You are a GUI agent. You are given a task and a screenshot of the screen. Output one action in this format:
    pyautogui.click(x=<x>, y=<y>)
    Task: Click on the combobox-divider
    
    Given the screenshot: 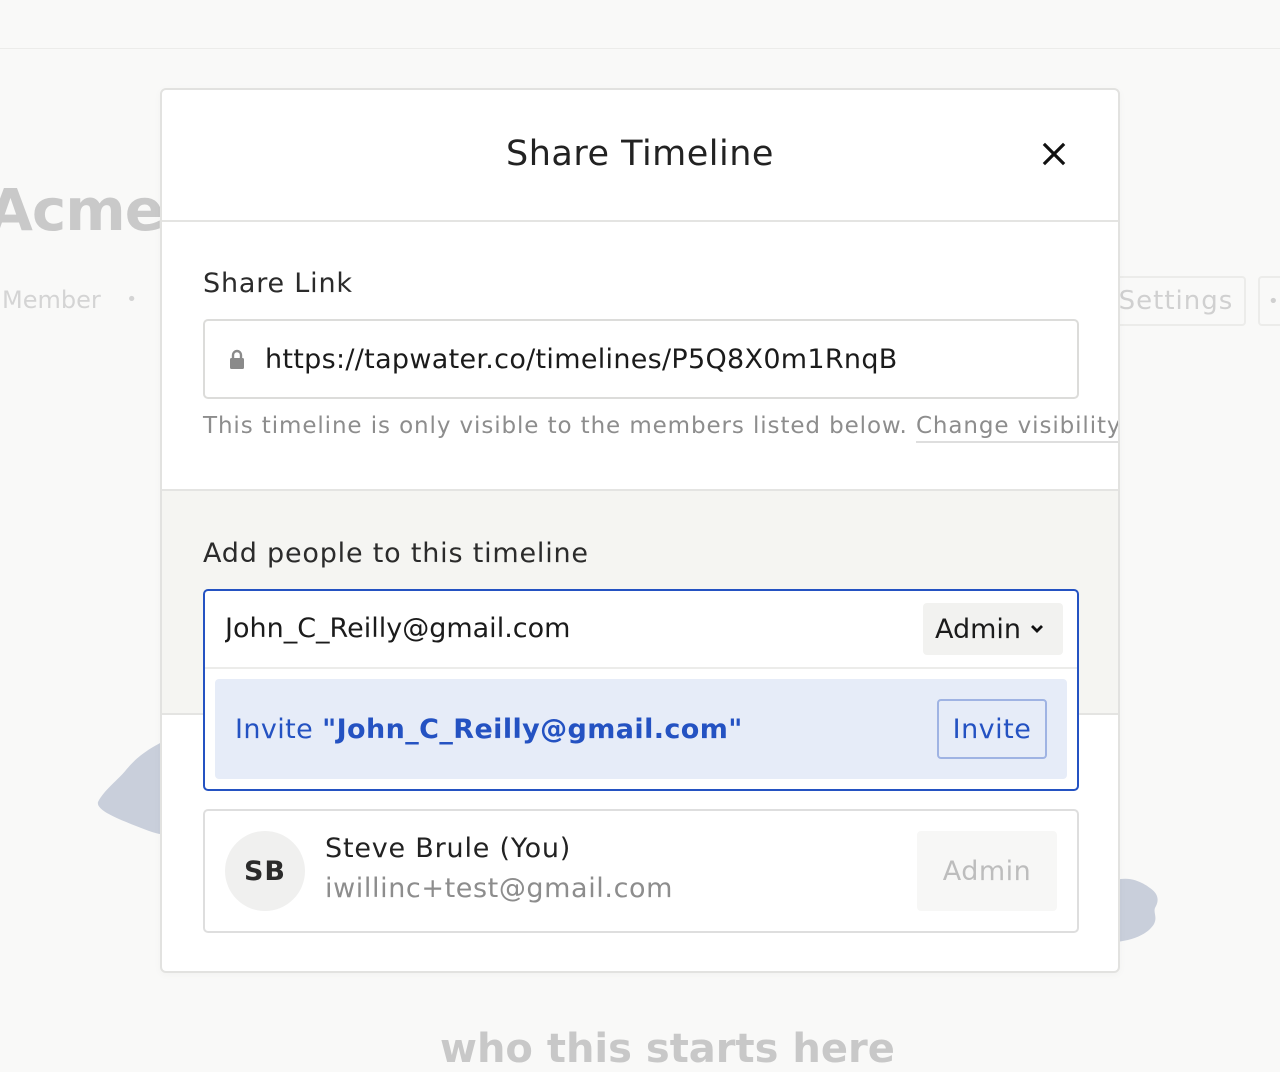 What is the action you would take?
    pyautogui.click(x=641, y=668)
    